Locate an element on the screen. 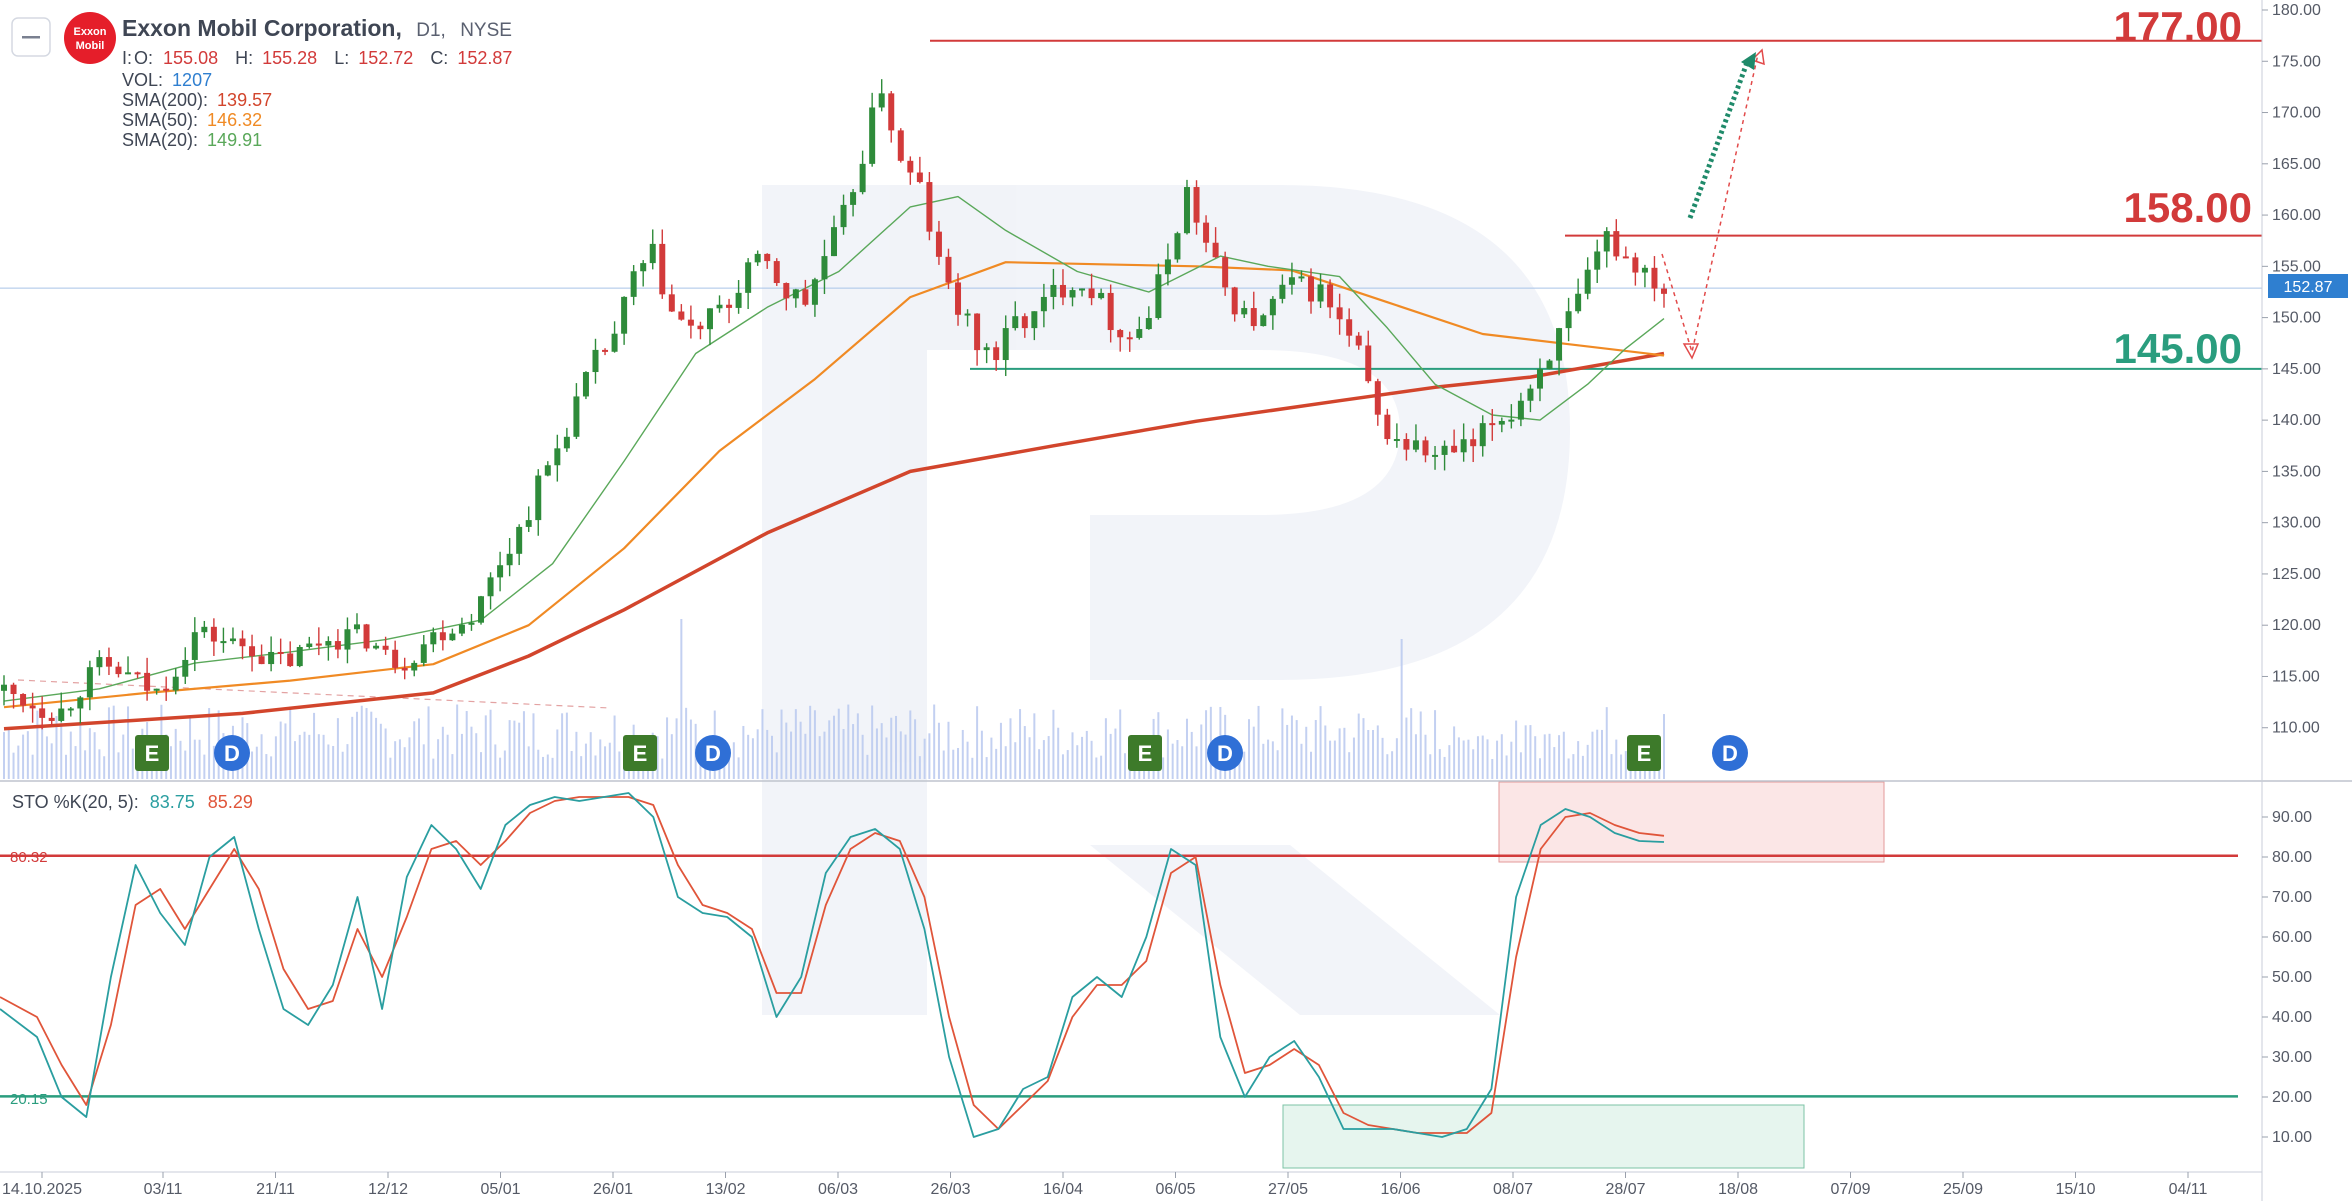 Image resolution: width=2352 pixels, height=1201 pixels. forecast-green-arrowhead is located at coordinates (1748, 61).